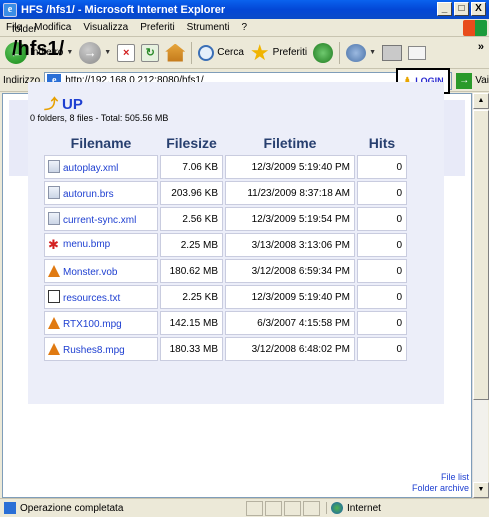 The height and width of the screenshot is (517, 489). Describe the element at coordinates (290, 52) in the screenshot. I see `favorites-label: Preferiti` at that location.